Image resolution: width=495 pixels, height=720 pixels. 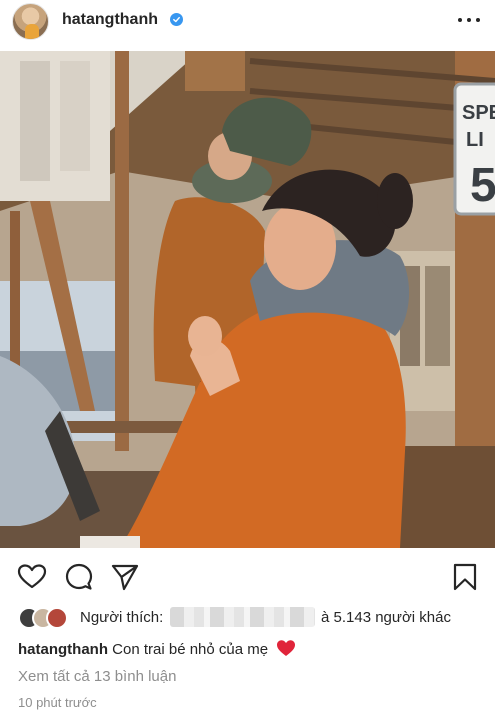 I want to click on profile-avatar, so click(x=30, y=21).